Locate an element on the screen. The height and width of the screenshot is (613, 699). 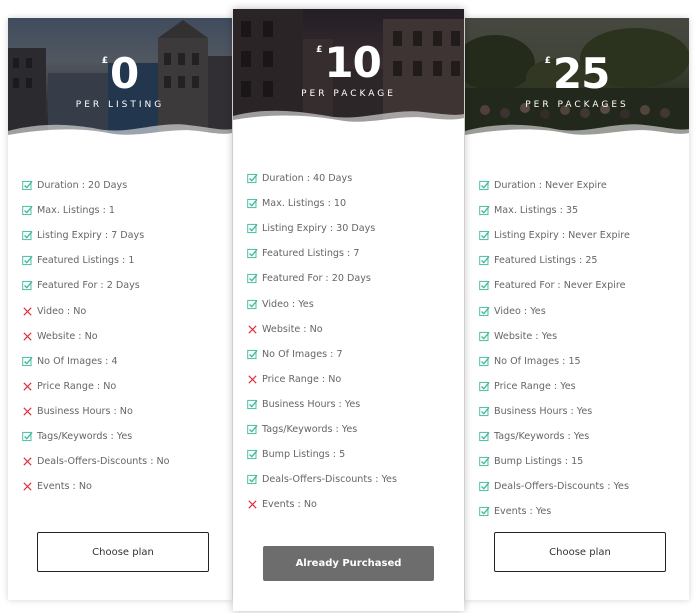
feature-text: Duration : 20 Days is located at coordinates (82, 186).